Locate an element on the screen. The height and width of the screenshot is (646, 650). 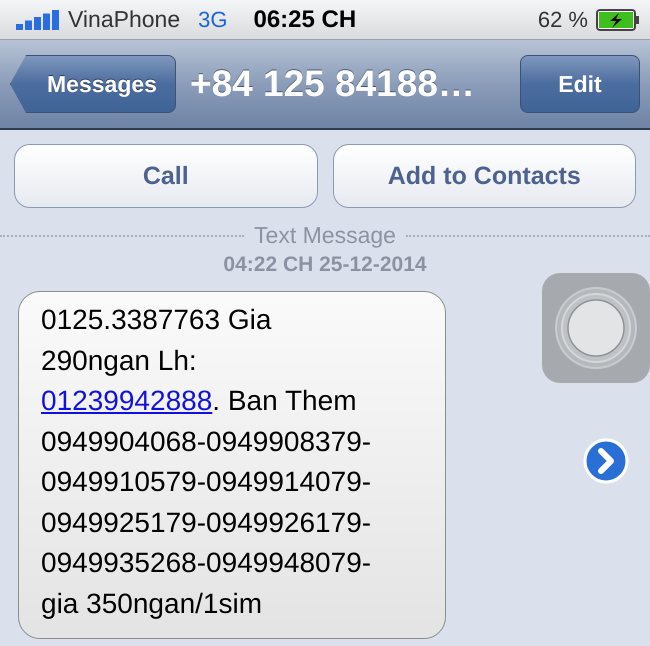
action-button: Call is located at coordinates (166, 176).